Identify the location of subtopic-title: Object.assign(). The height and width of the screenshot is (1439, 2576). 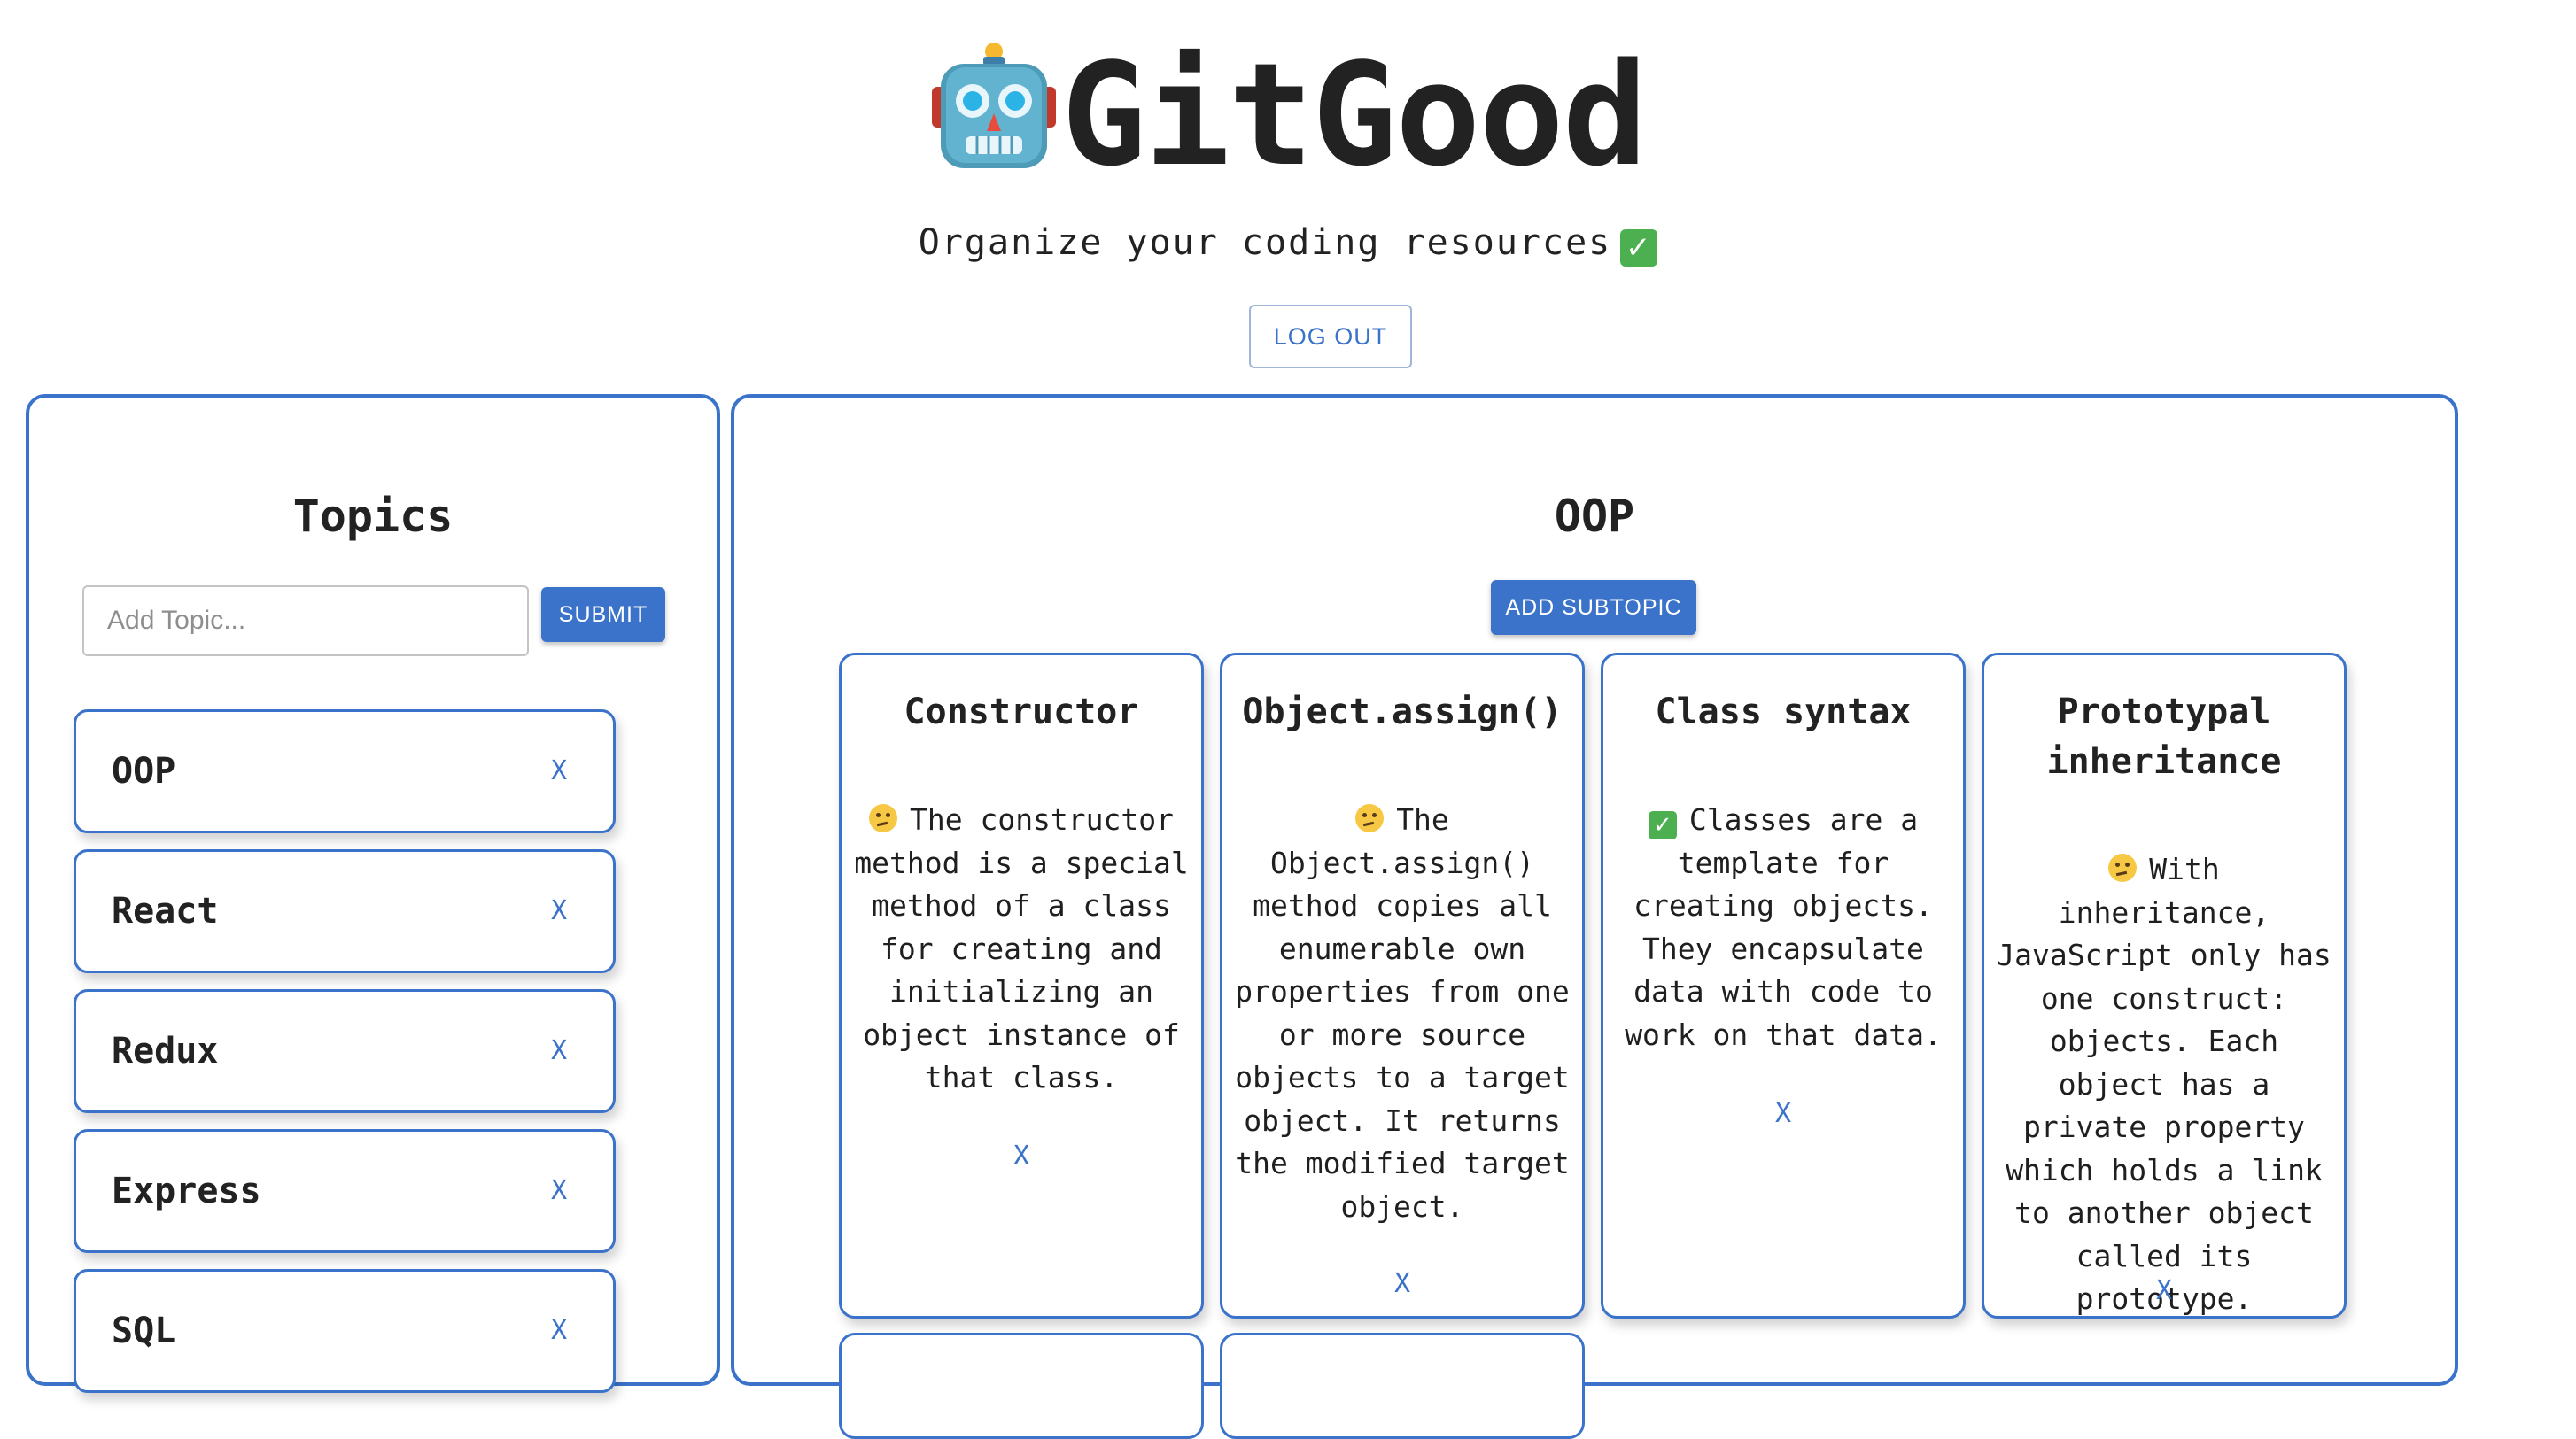
(1402, 712).